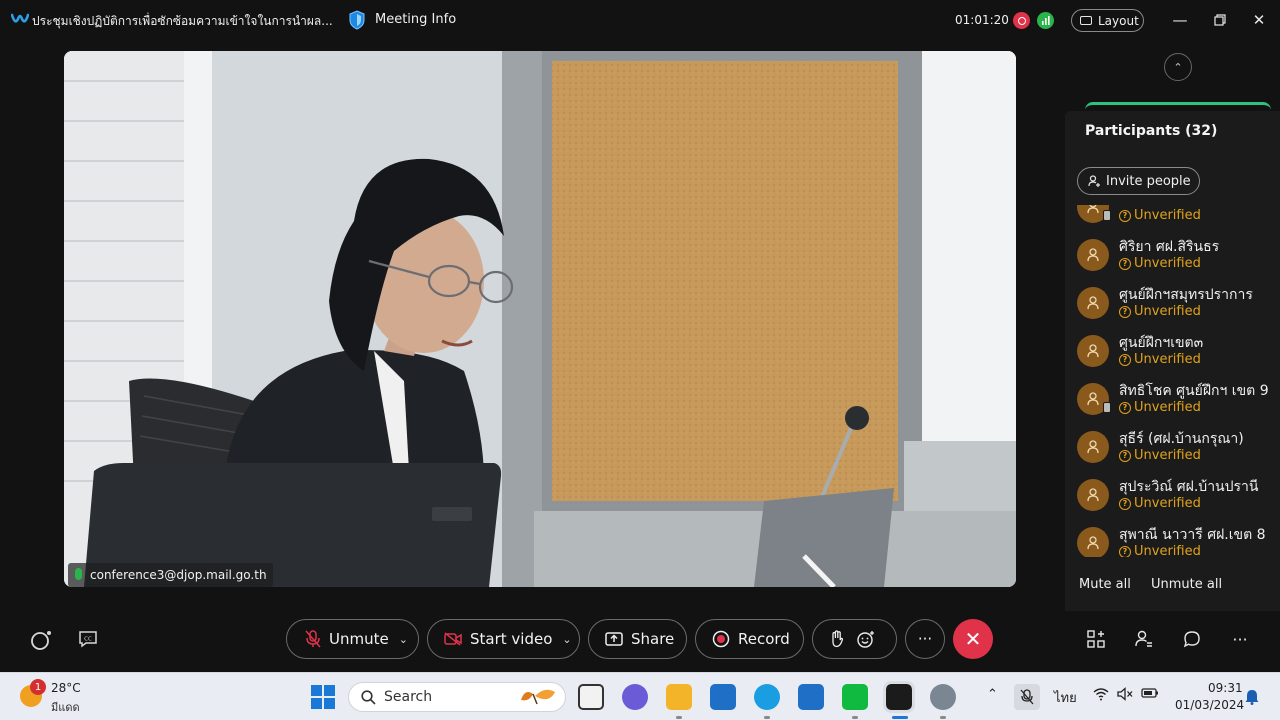  I want to click on clock-date: 01/03/2024, so click(1209, 705).